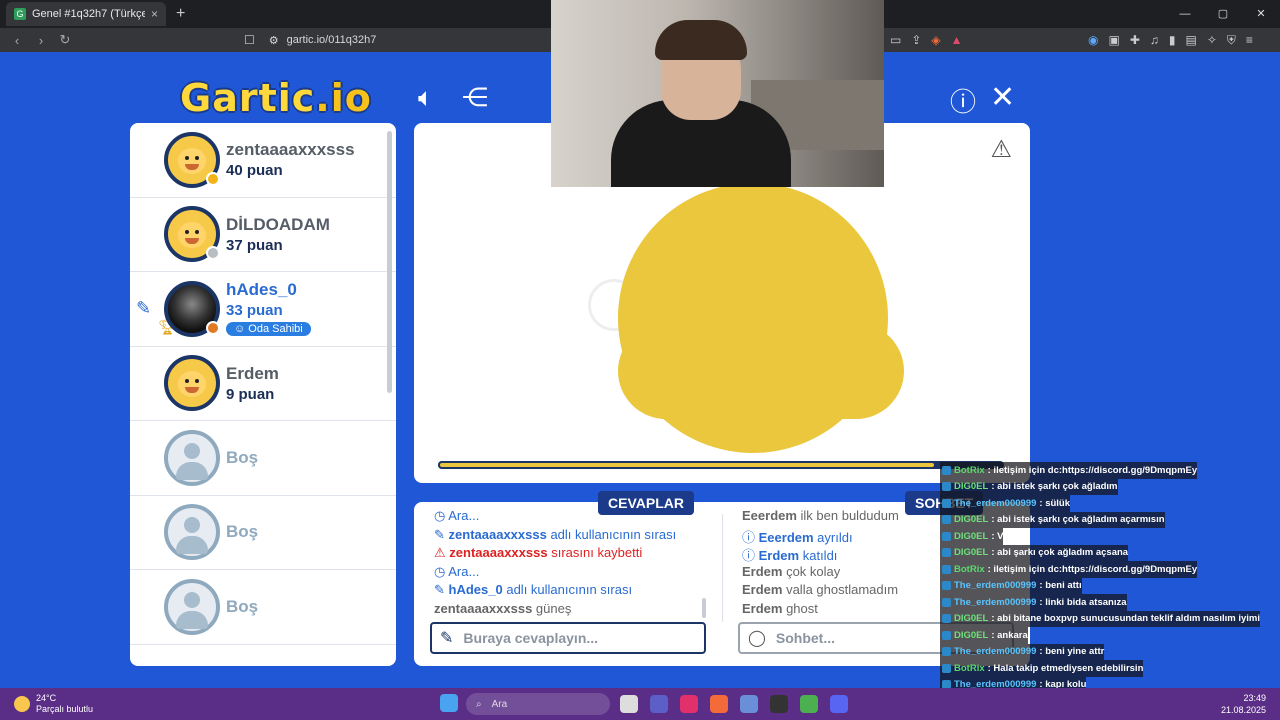  I want to click on chat-message: : abi istek şarkı çok ağladım, so click(1054, 487).